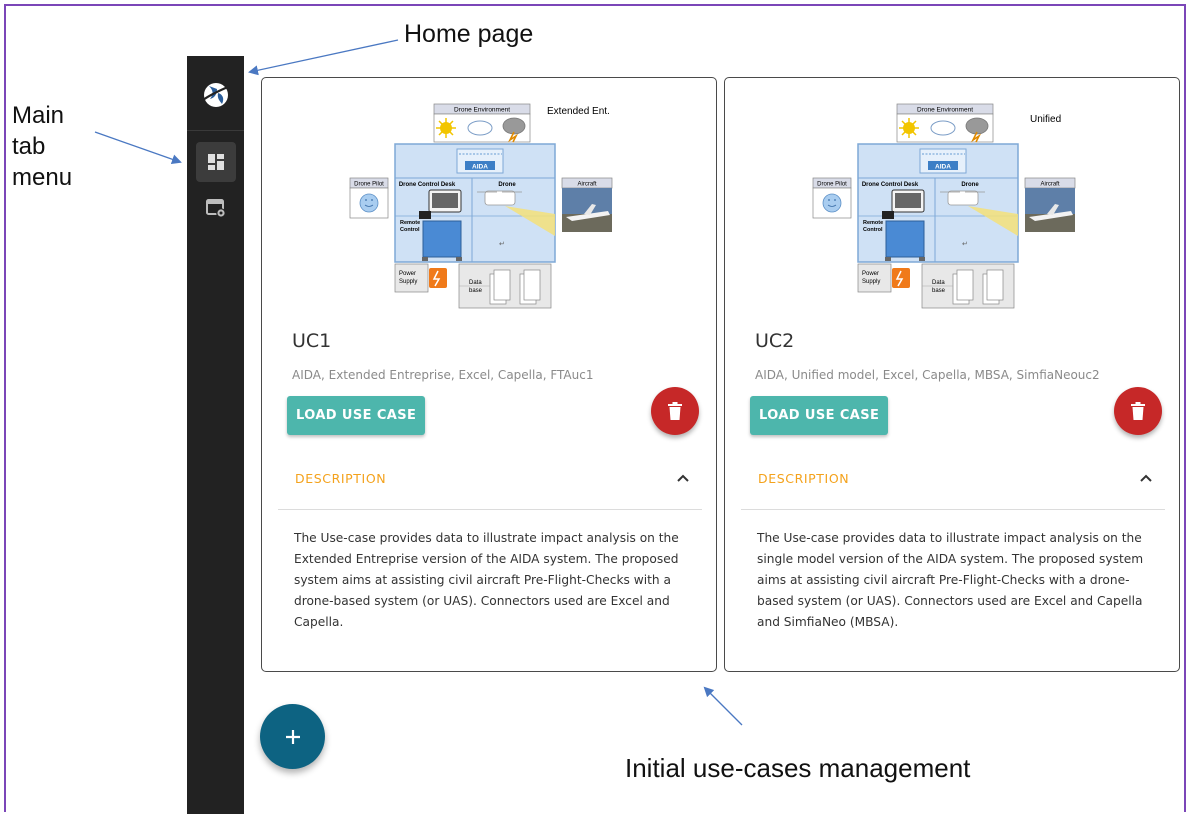  What do you see at coordinates (312, 341) in the screenshot?
I see `use-case-title: UC1` at bounding box center [312, 341].